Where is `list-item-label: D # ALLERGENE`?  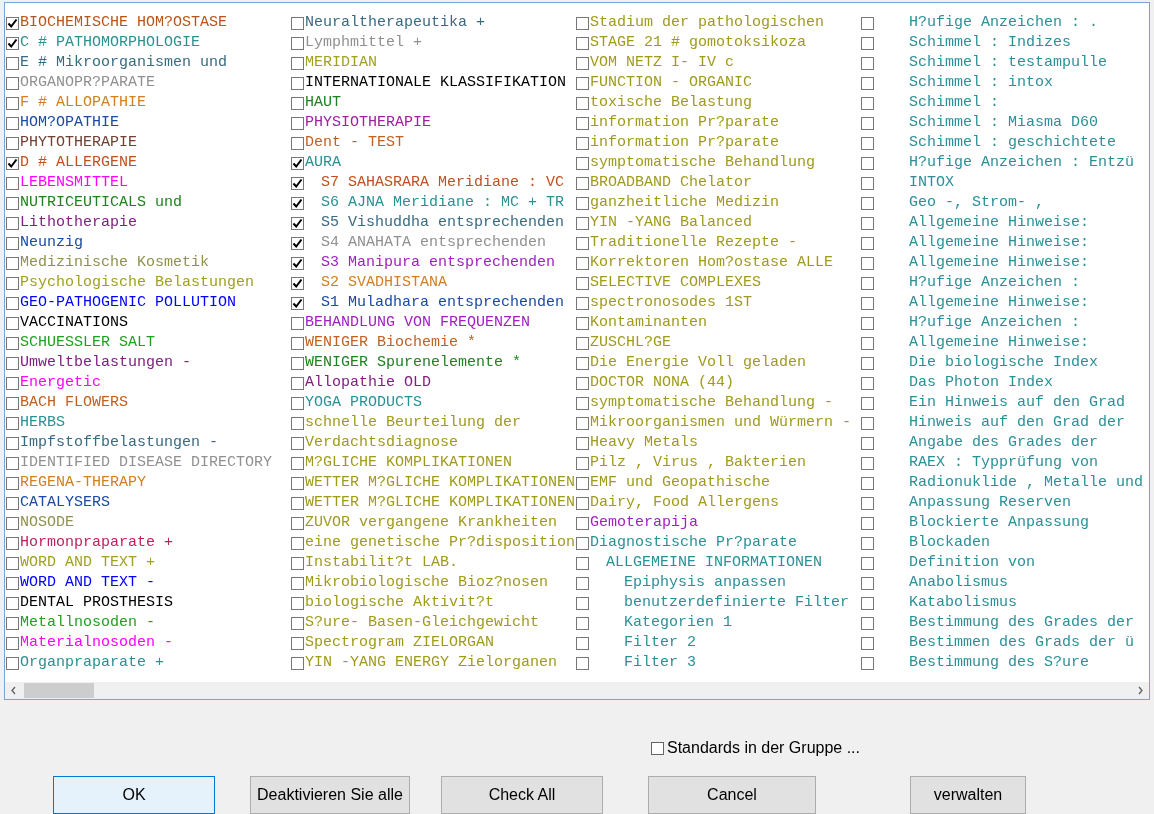
list-item-label: D # ALLERGENE is located at coordinates (79, 163).